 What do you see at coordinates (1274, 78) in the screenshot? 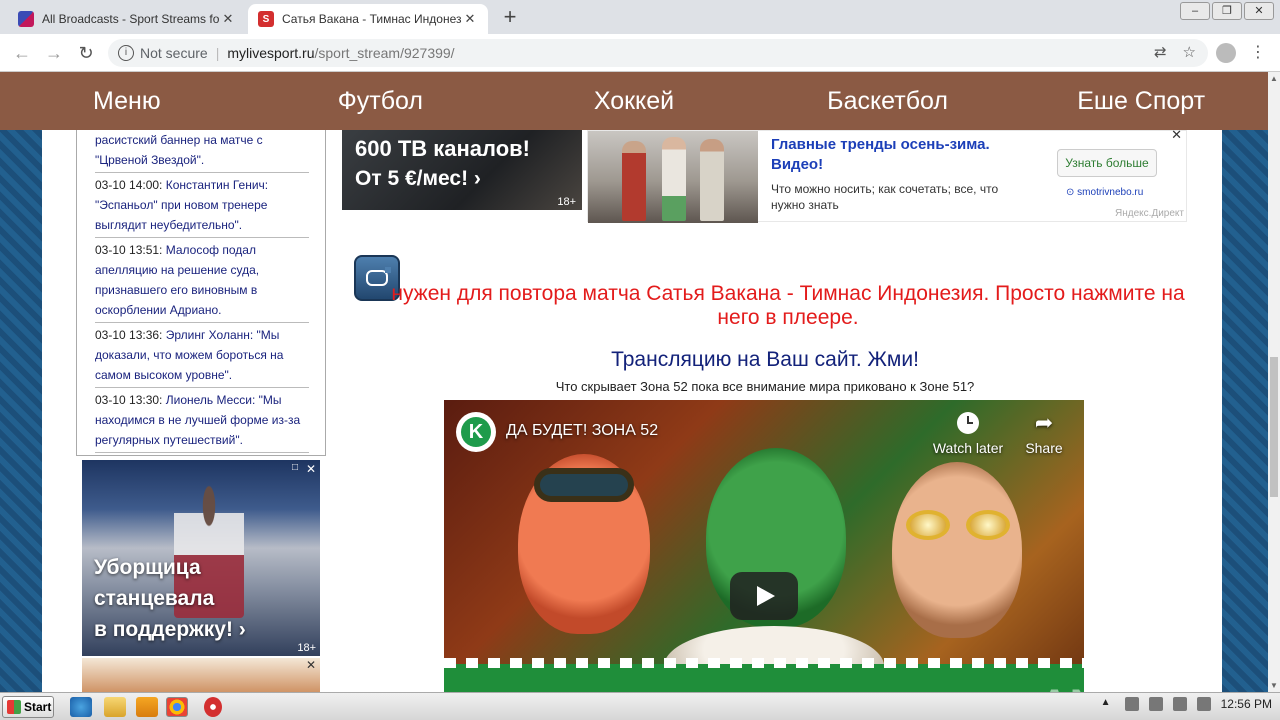
I see `scroll-up-arrow-icon: ▲` at bounding box center [1274, 78].